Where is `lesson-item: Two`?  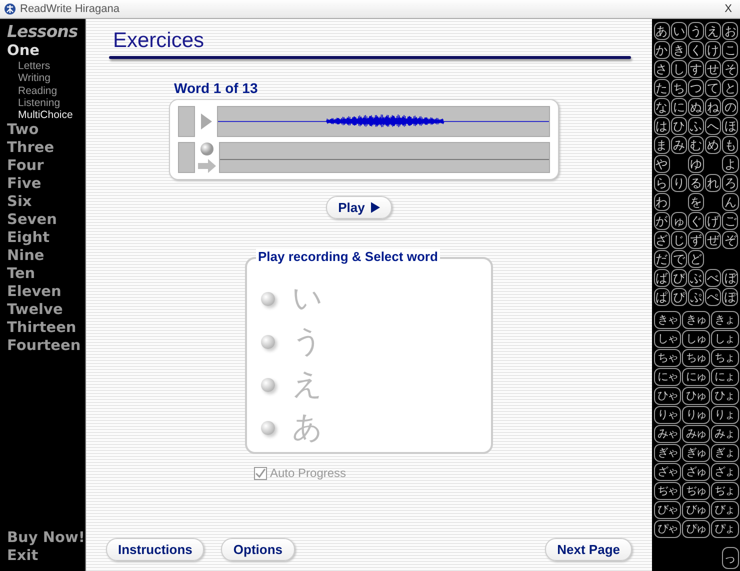 lesson-item: Two is located at coordinates (23, 130).